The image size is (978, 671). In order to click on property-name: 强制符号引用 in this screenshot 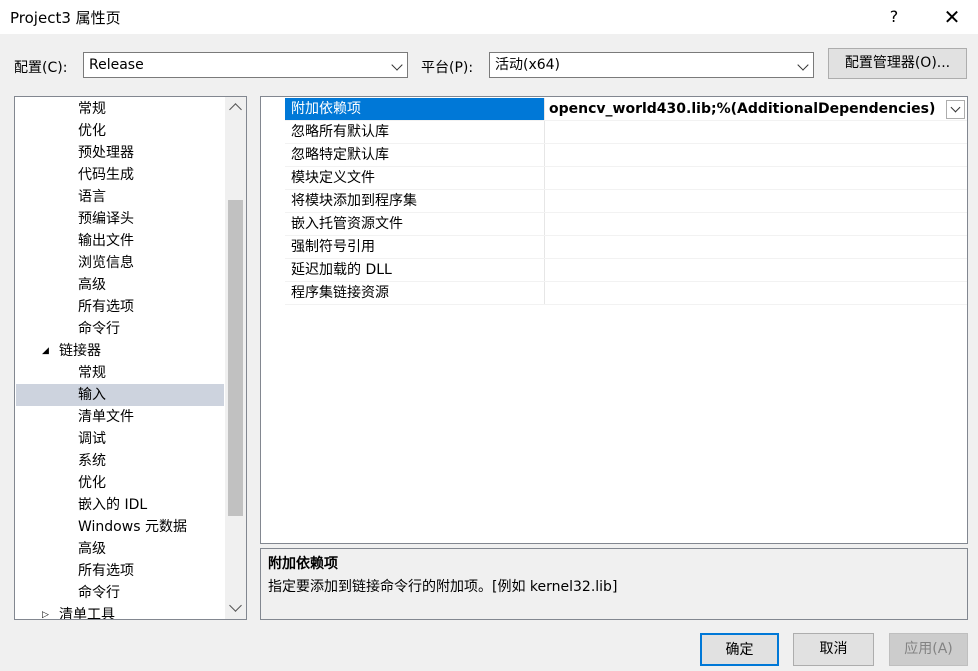, I will do `click(333, 247)`.